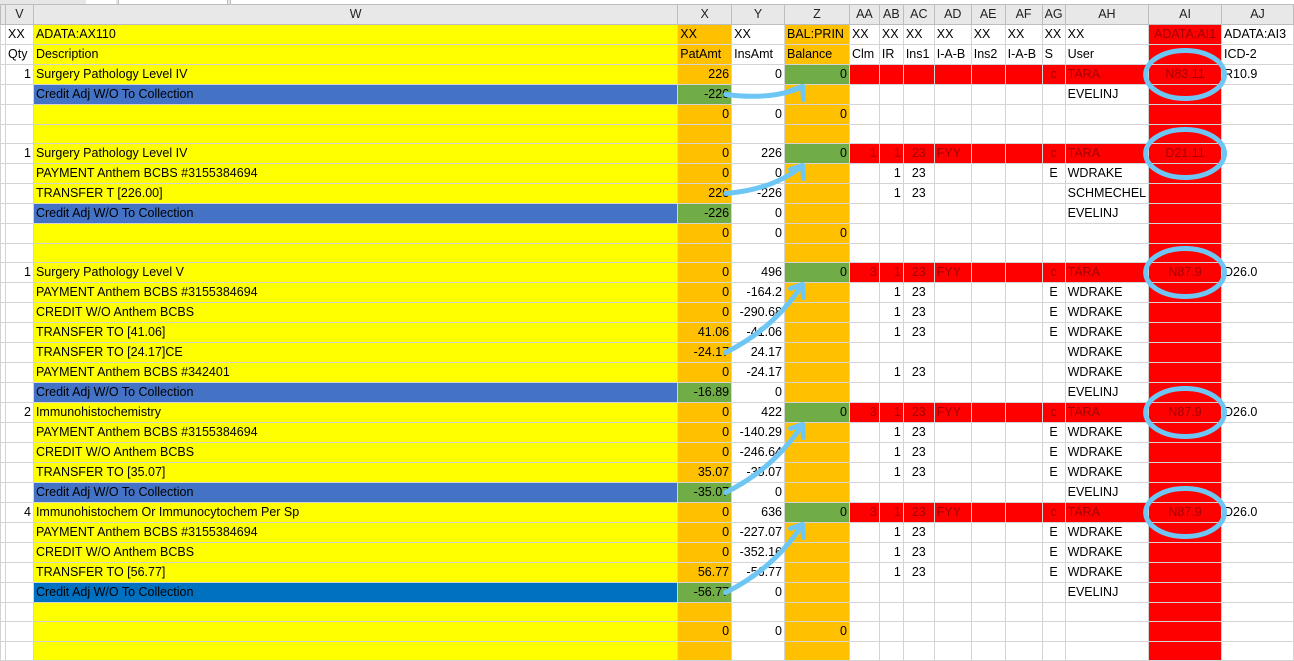 This screenshot has width=1294, height=661. Describe the element at coordinates (355, 153) in the screenshot. I see `cell-w: Surgery Pathology Level IV` at that location.